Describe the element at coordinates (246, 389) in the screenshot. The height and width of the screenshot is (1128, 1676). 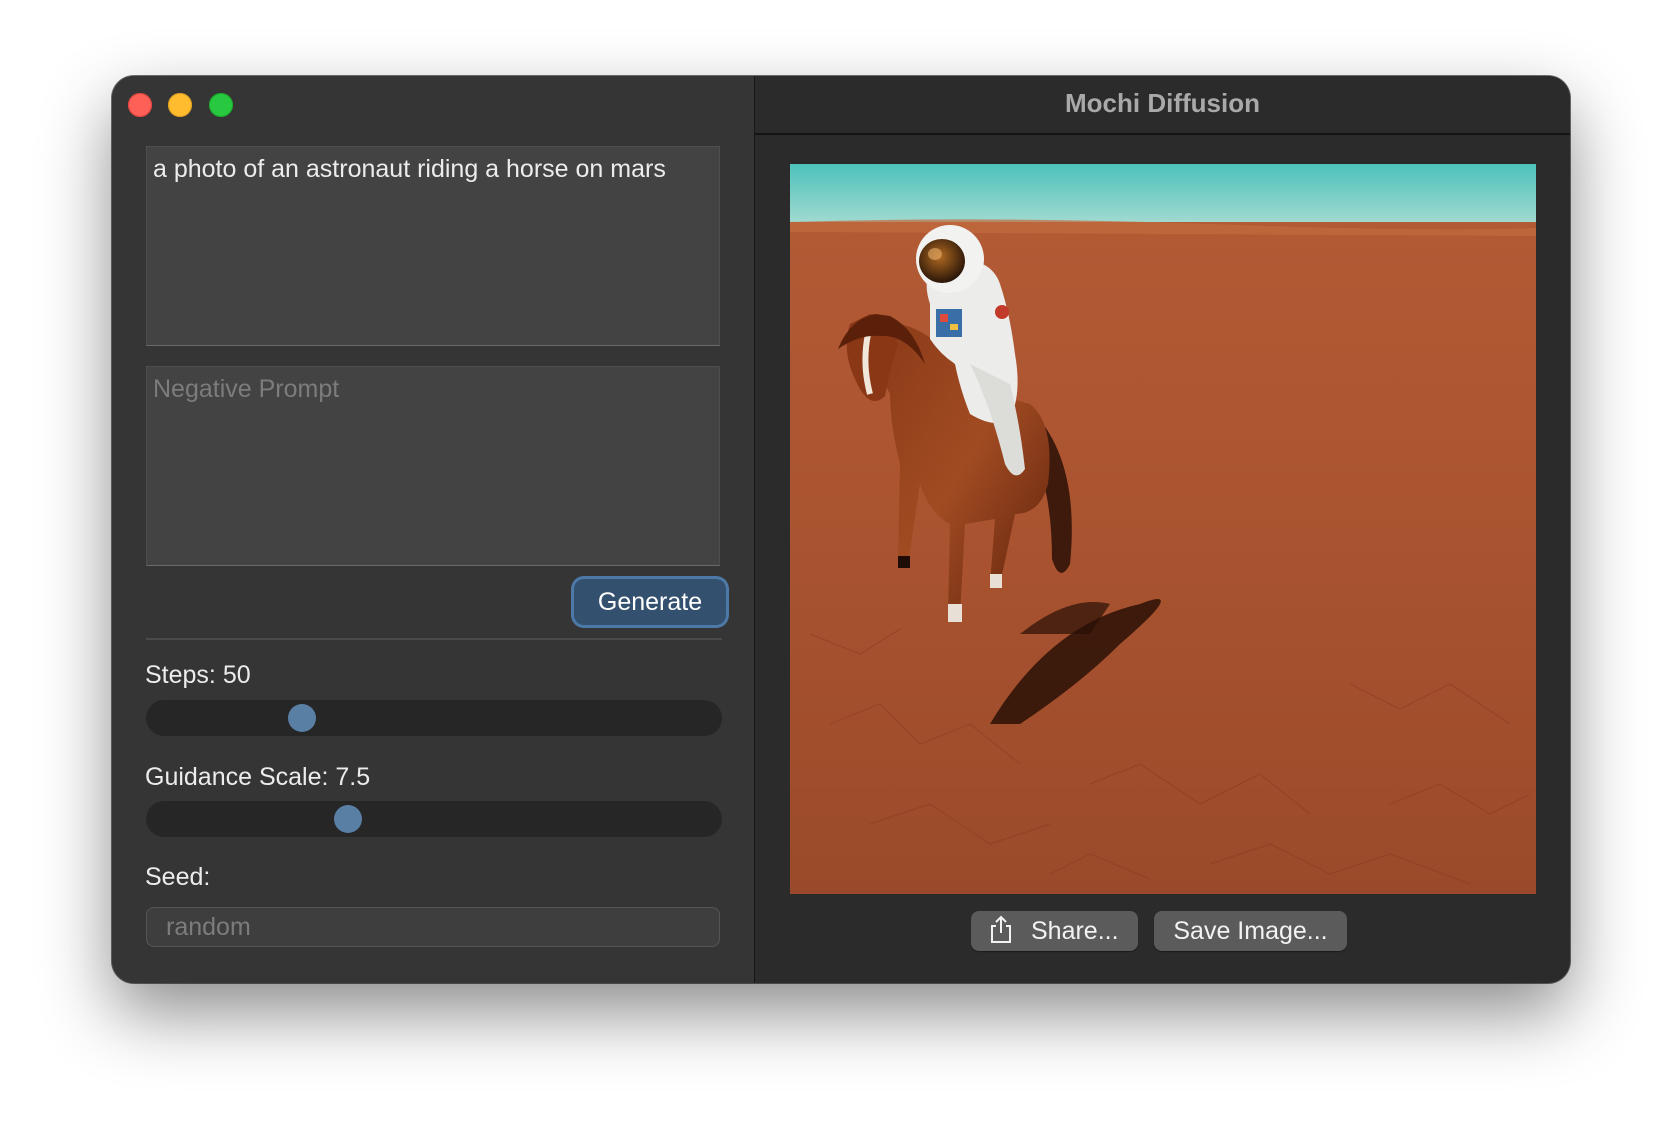
I see `negative-prompt-placeholder: Negative Prompt` at that location.